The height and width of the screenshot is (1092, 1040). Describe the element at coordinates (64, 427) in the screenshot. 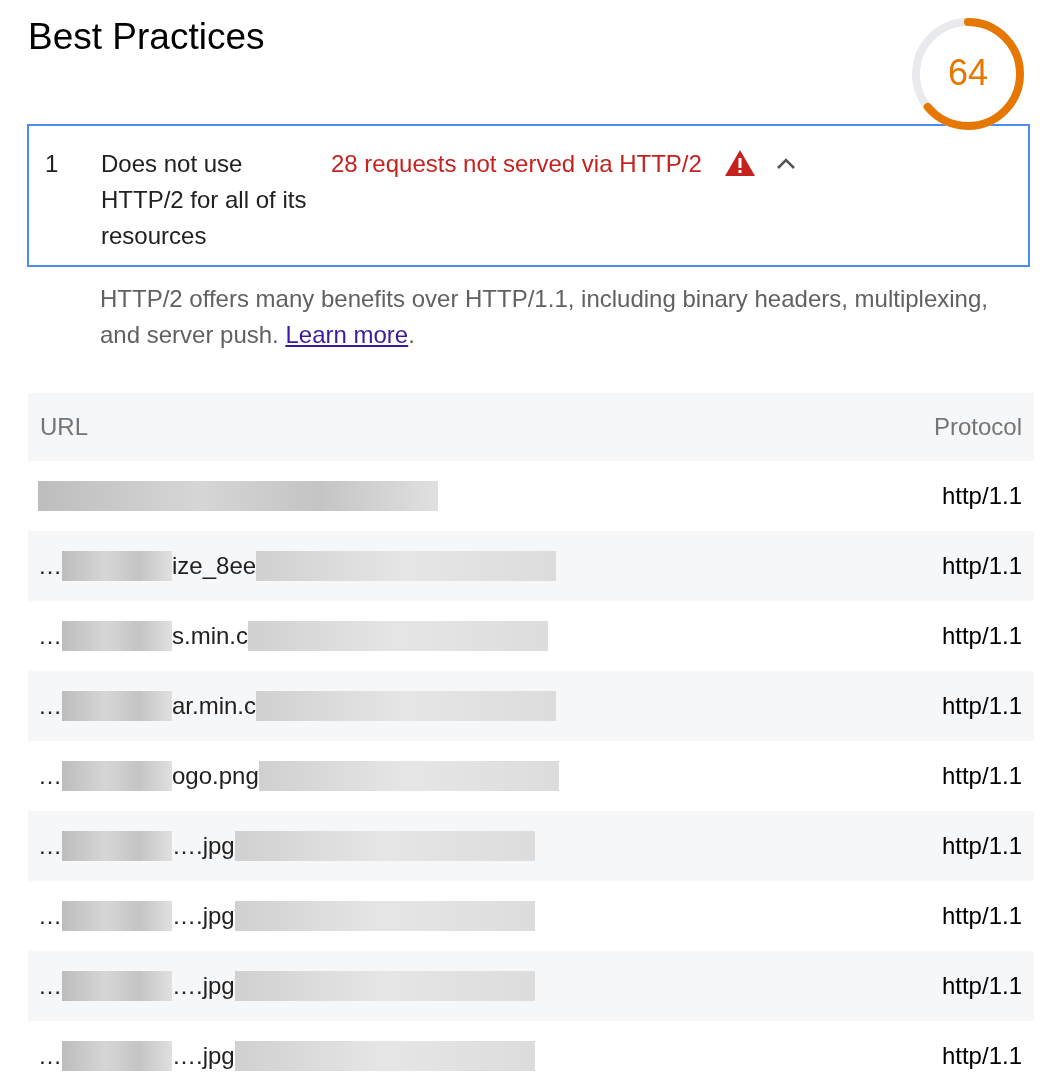

I see `column-header: URL` at that location.